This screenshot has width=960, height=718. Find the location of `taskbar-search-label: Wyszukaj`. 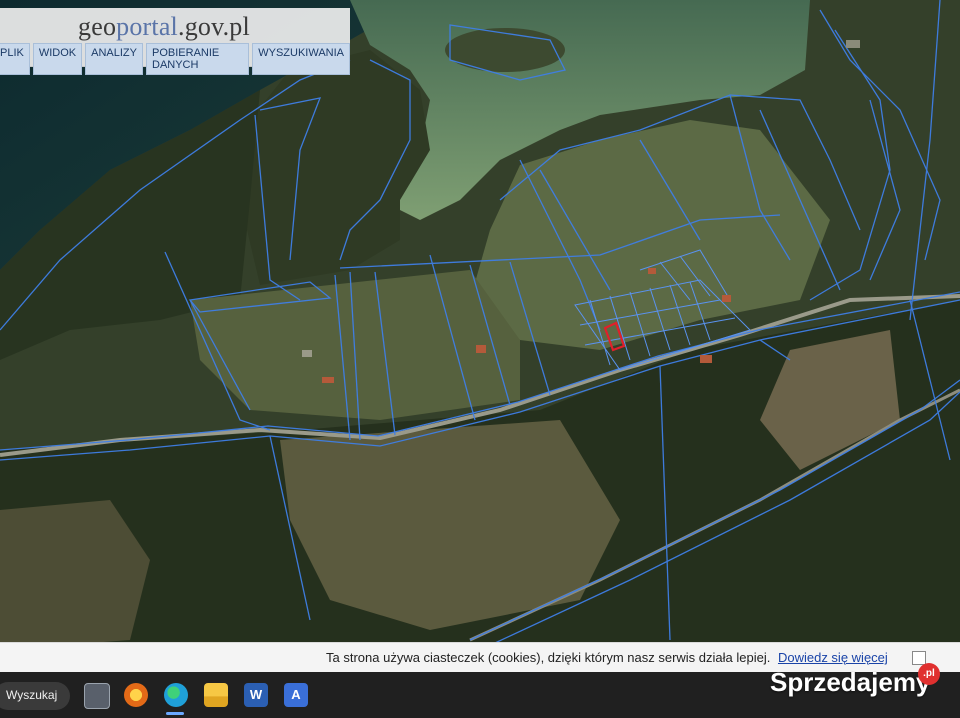

taskbar-search-label: Wyszukaj is located at coordinates (32, 695).